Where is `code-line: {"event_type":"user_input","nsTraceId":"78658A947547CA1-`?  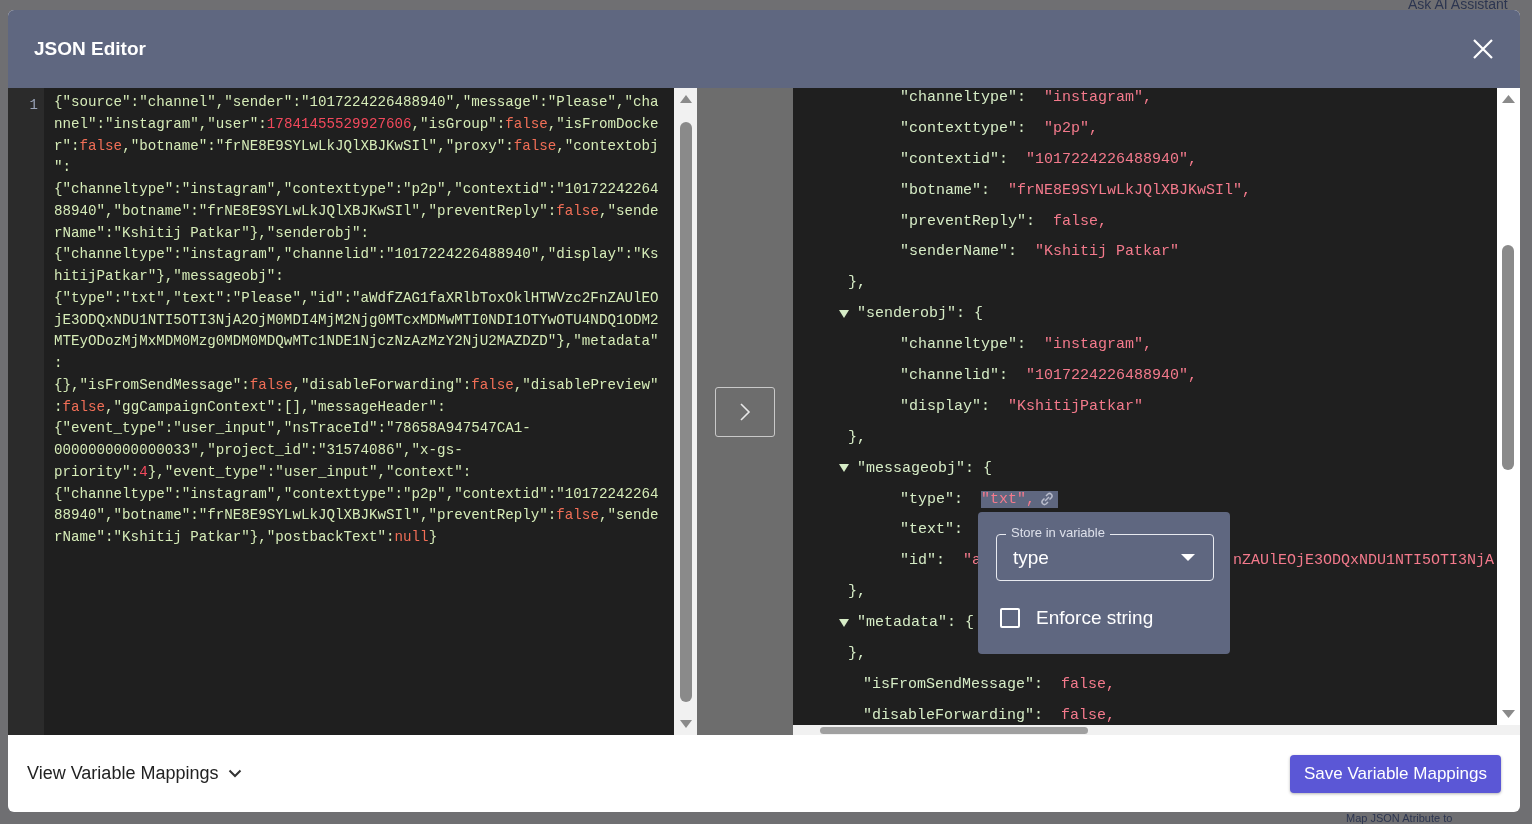
code-line: {"event_type":"user_input","nsTraceId":"78658A947547CA1- is located at coordinates (292, 429).